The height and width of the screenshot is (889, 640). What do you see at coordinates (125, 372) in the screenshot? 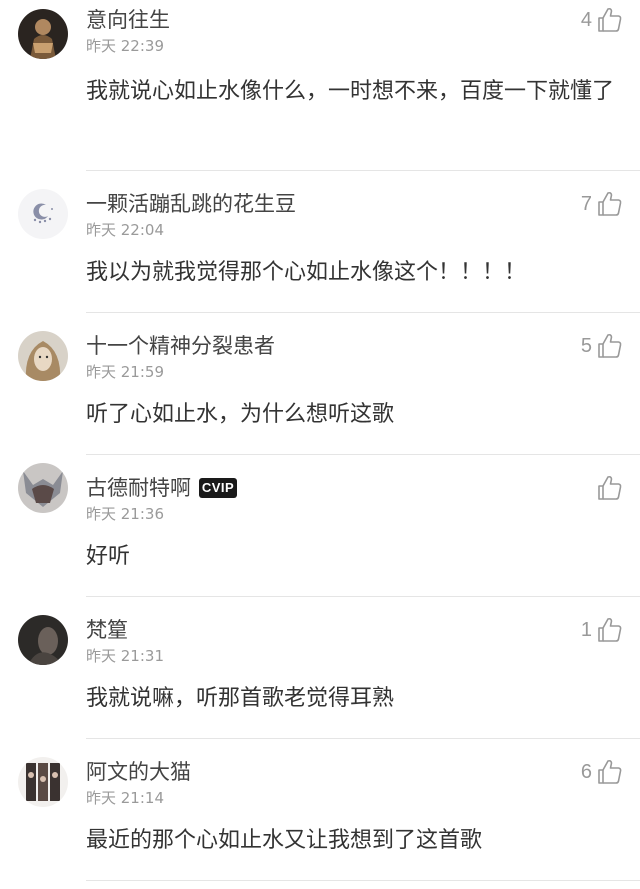
I see `comment-time: 昨天 21:59` at bounding box center [125, 372].